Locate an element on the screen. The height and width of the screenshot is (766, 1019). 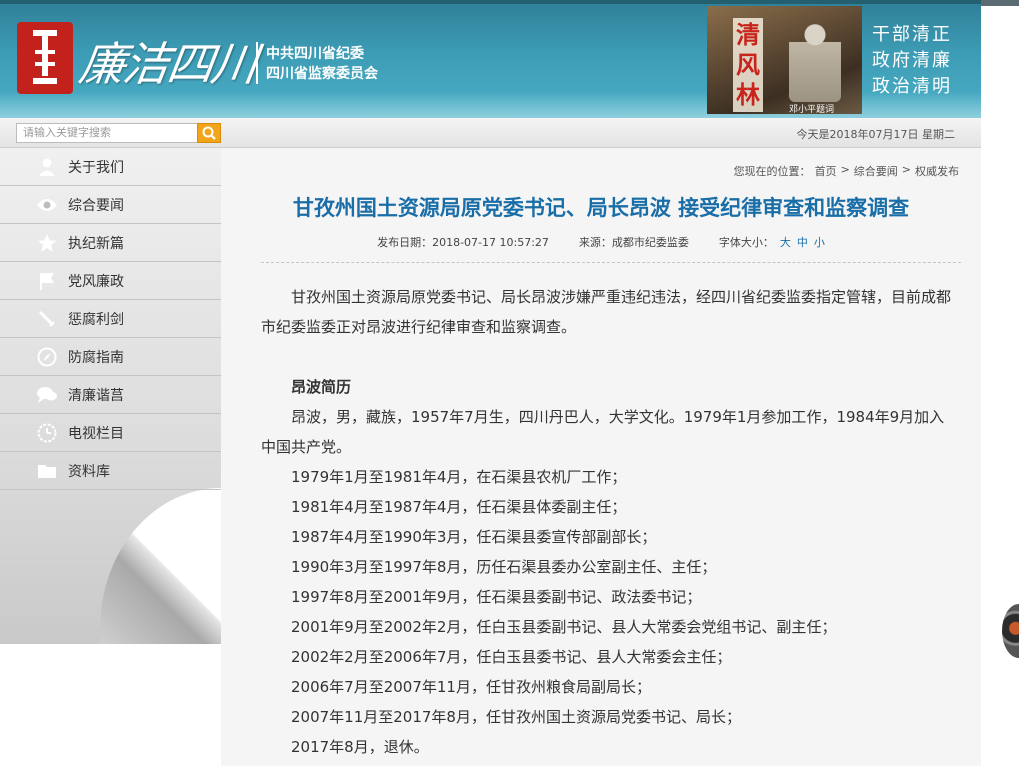
banner-photo: 清风林 邓小平题词 is located at coordinates (784, 60).